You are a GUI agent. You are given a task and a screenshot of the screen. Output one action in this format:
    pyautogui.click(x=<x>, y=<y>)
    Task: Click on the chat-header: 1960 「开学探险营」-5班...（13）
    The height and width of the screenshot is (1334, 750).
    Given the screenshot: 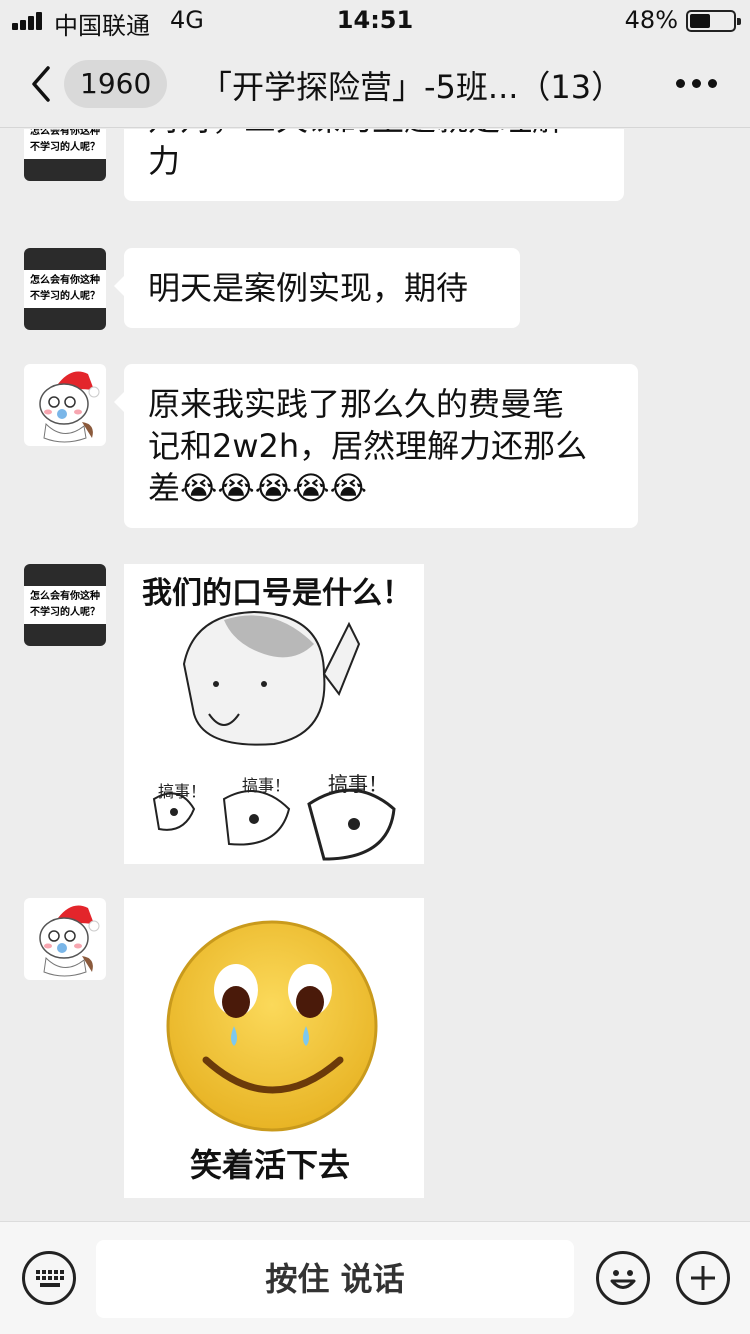 What is the action you would take?
    pyautogui.click(x=375, y=84)
    